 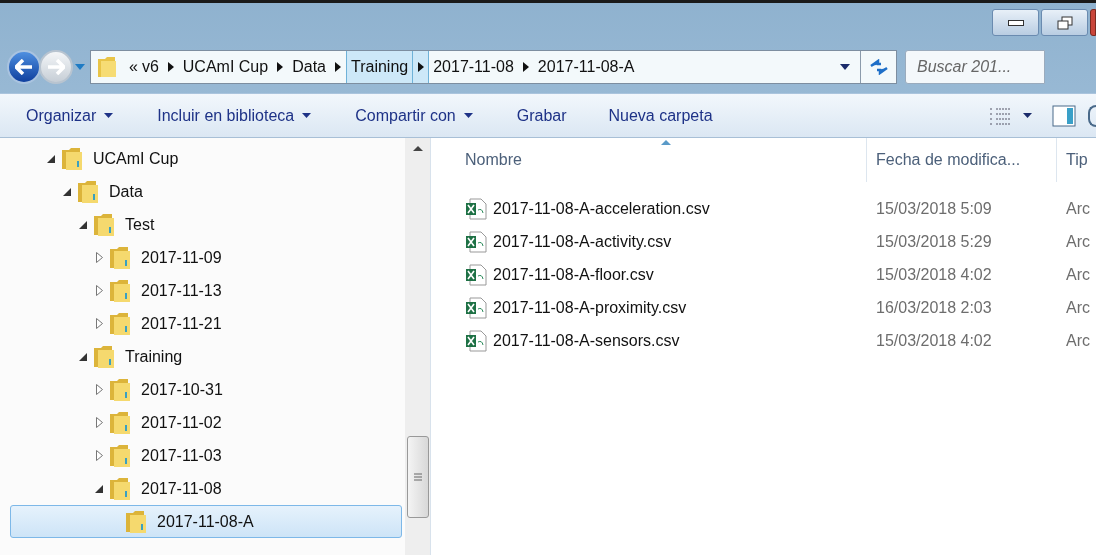 What do you see at coordinates (206, 191) in the screenshot?
I see `tree-item: Data` at bounding box center [206, 191].